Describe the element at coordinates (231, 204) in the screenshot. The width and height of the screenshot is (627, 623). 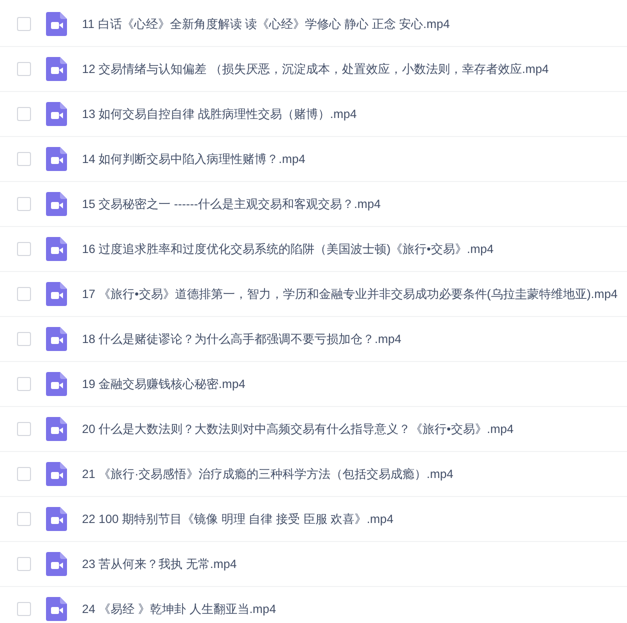
I see `file-name: 15 交易秘密之一 ------什么是主观交易和客观交易？.mp4` at that location.